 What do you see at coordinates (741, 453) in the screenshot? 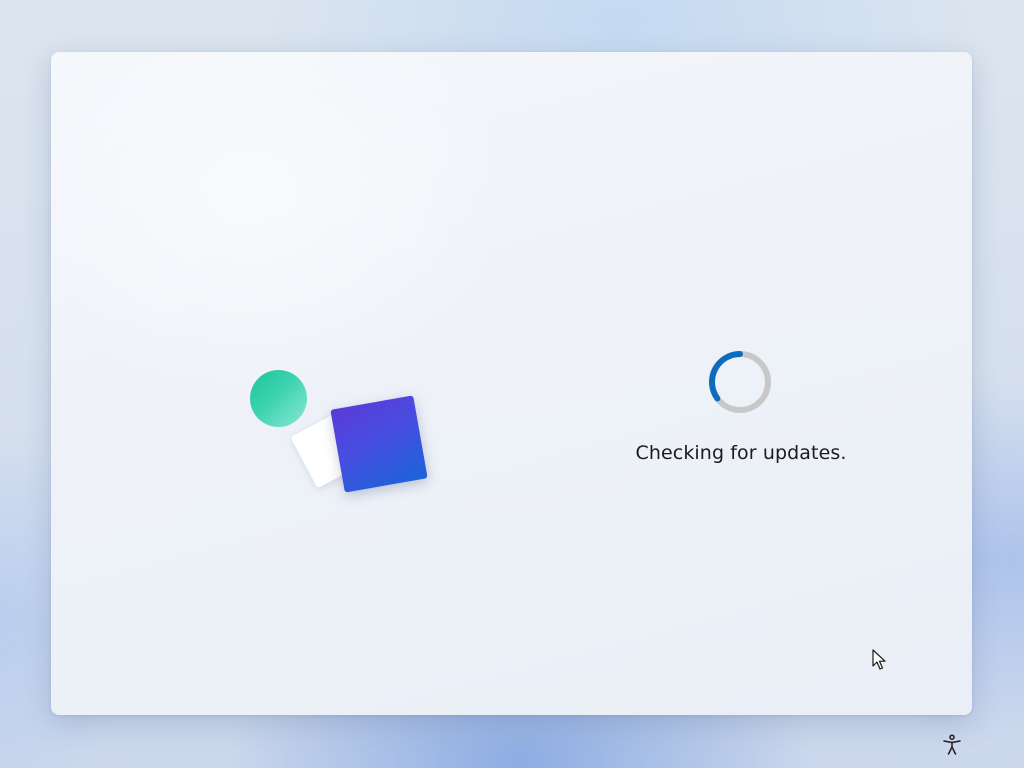
I see `status-message: Checking for updates.` at bounding box center [741, 453].